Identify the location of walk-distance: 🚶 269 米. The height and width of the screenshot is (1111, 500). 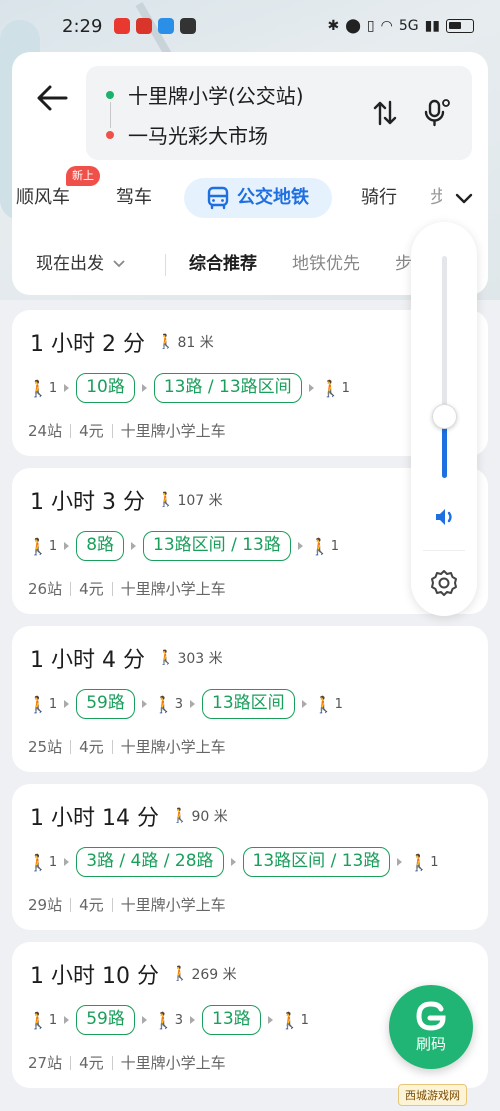
(204, 974).